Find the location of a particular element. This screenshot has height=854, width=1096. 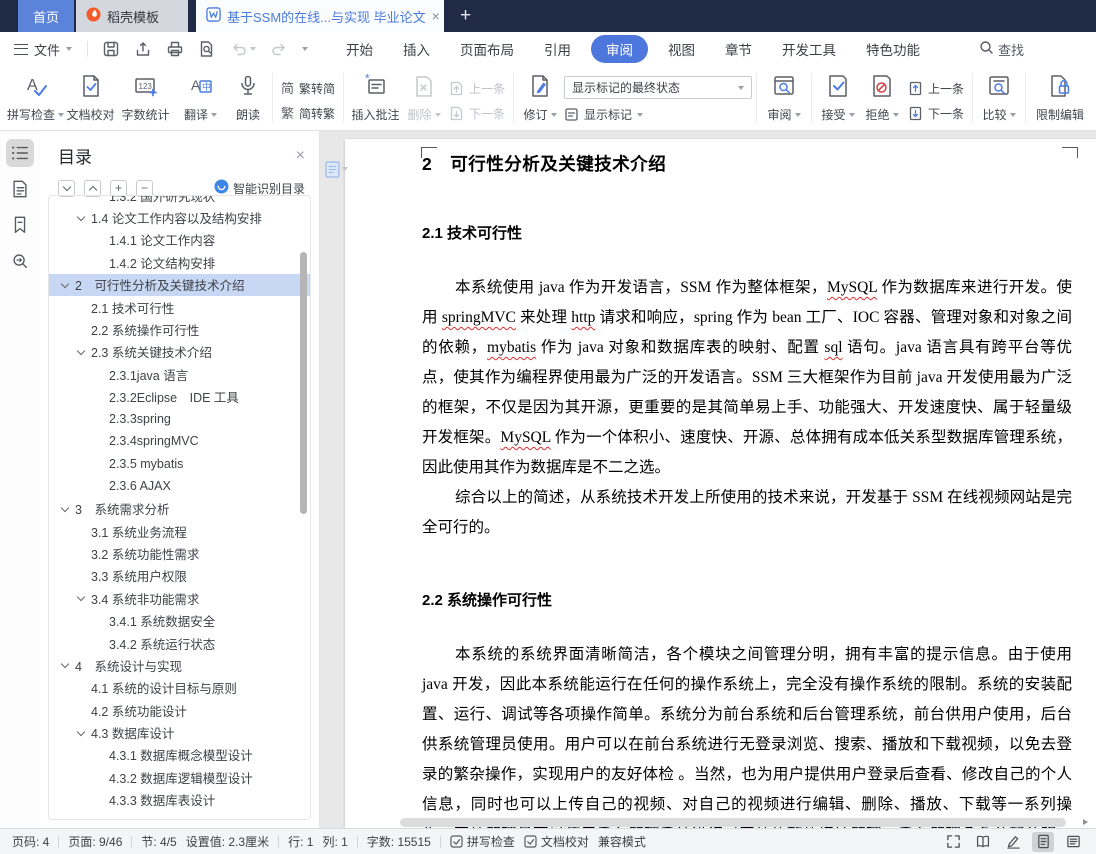

undo-button is located at coordinates (243, 49).